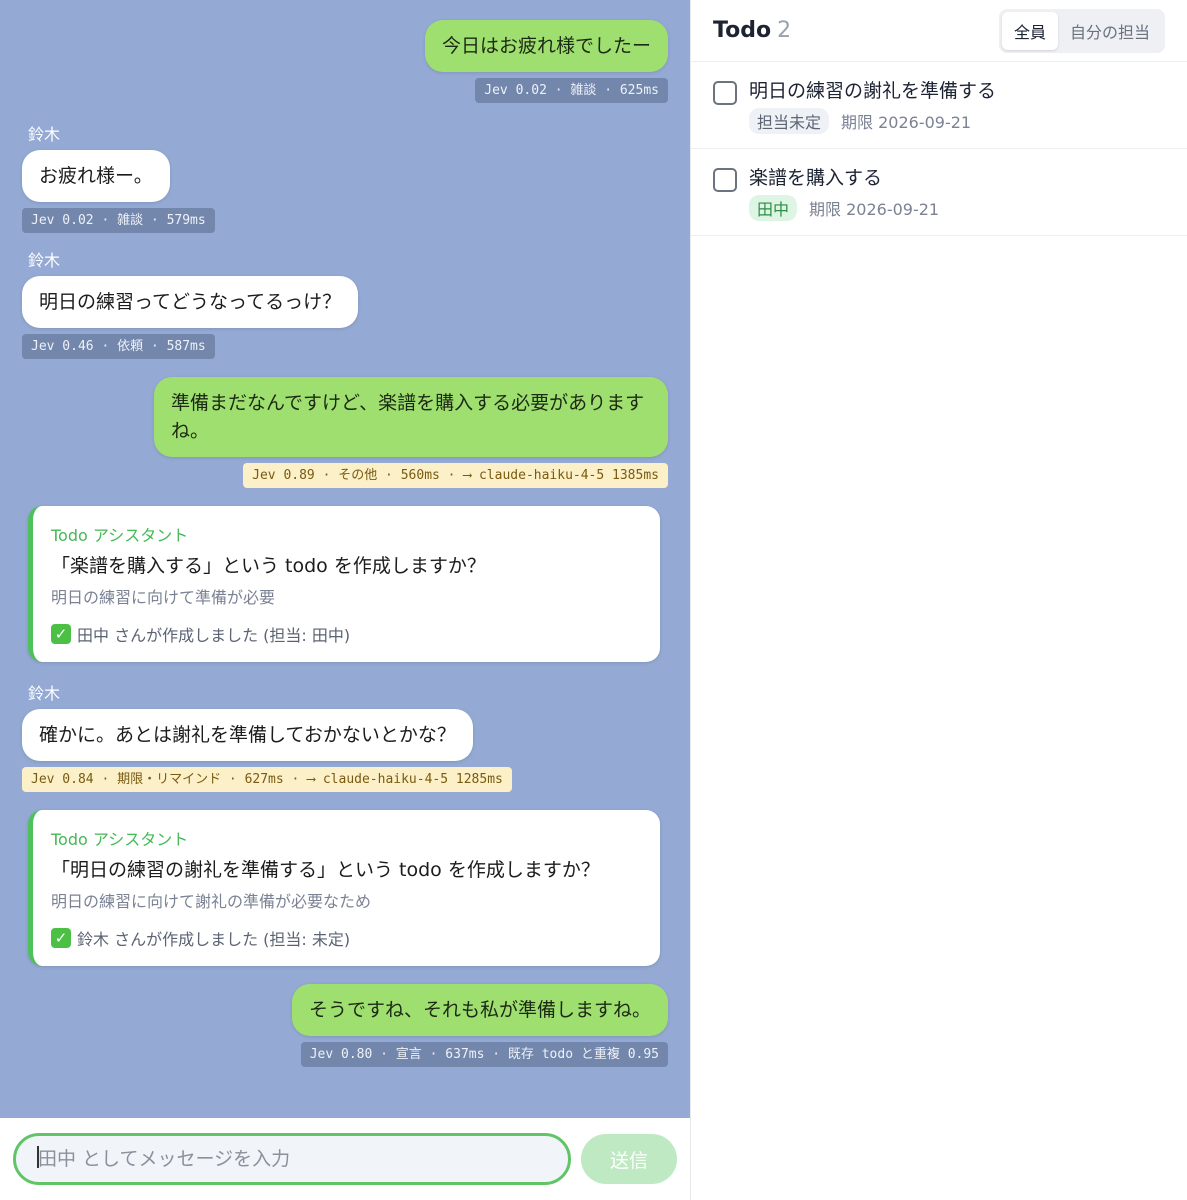 This screenshot has width=1187, height=1200. I want to click on composer: 送信, so click(345, 1159).